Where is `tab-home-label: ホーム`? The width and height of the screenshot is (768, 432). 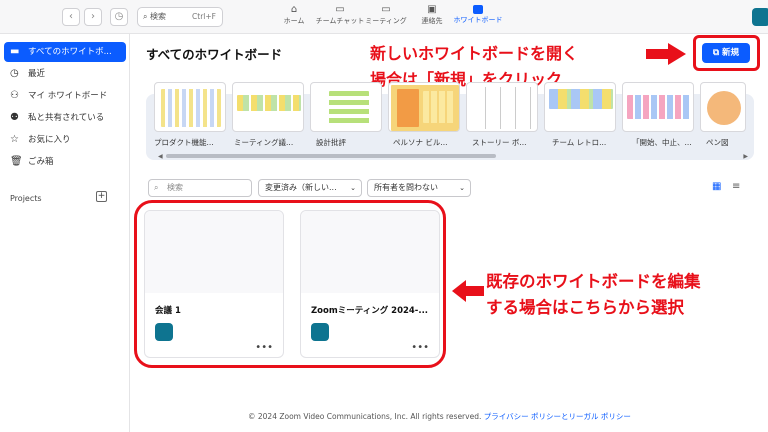 tab-home-label: ホーム is located at coordinates (294, 21).